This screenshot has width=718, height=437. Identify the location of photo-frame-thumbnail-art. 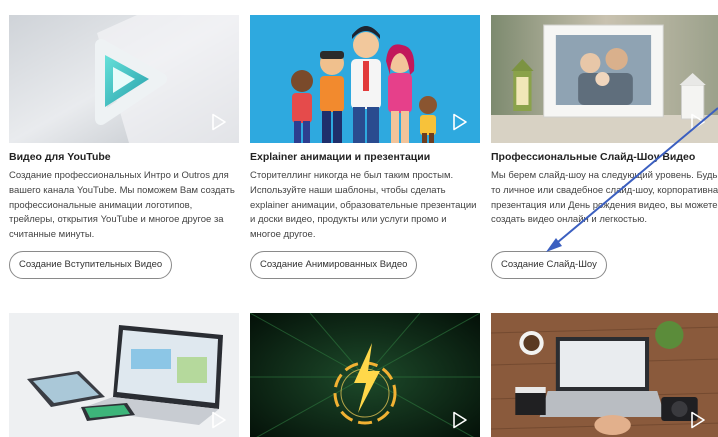
(604, 79).